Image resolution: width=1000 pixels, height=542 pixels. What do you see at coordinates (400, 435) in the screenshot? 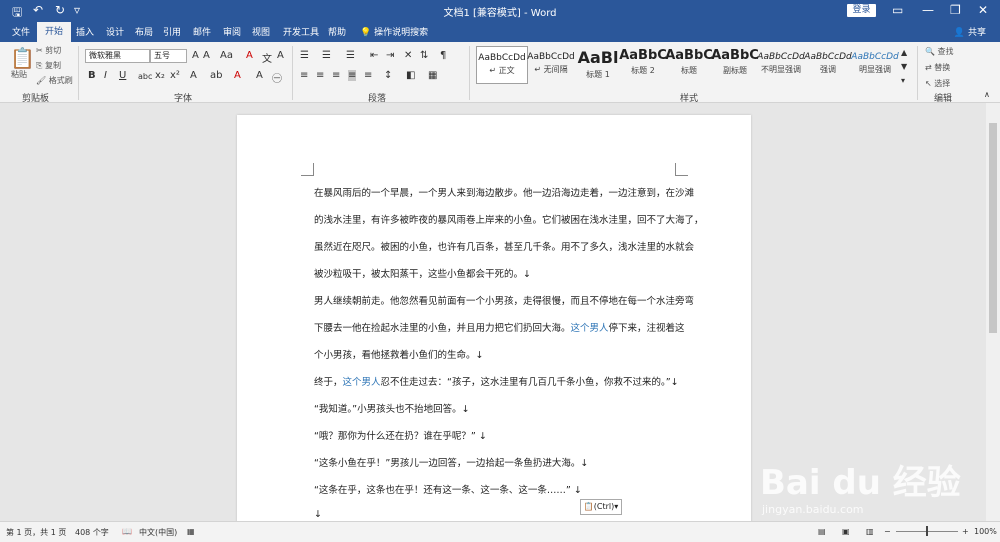
I see `text-line: “哦？那你为什么还在扔？谁在乎呢？” ↓` at bounding box center [400, 435].